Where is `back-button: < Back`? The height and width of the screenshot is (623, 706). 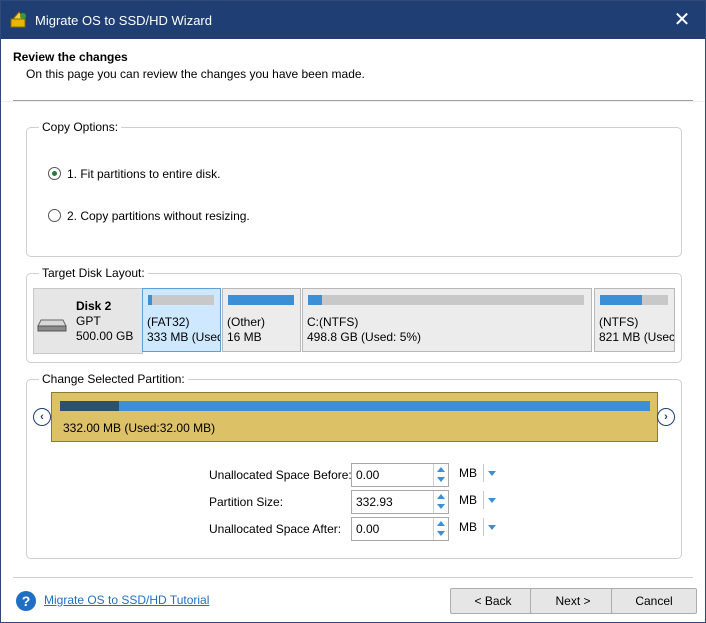 back-button: < Back is located at coordinates (493, 601).